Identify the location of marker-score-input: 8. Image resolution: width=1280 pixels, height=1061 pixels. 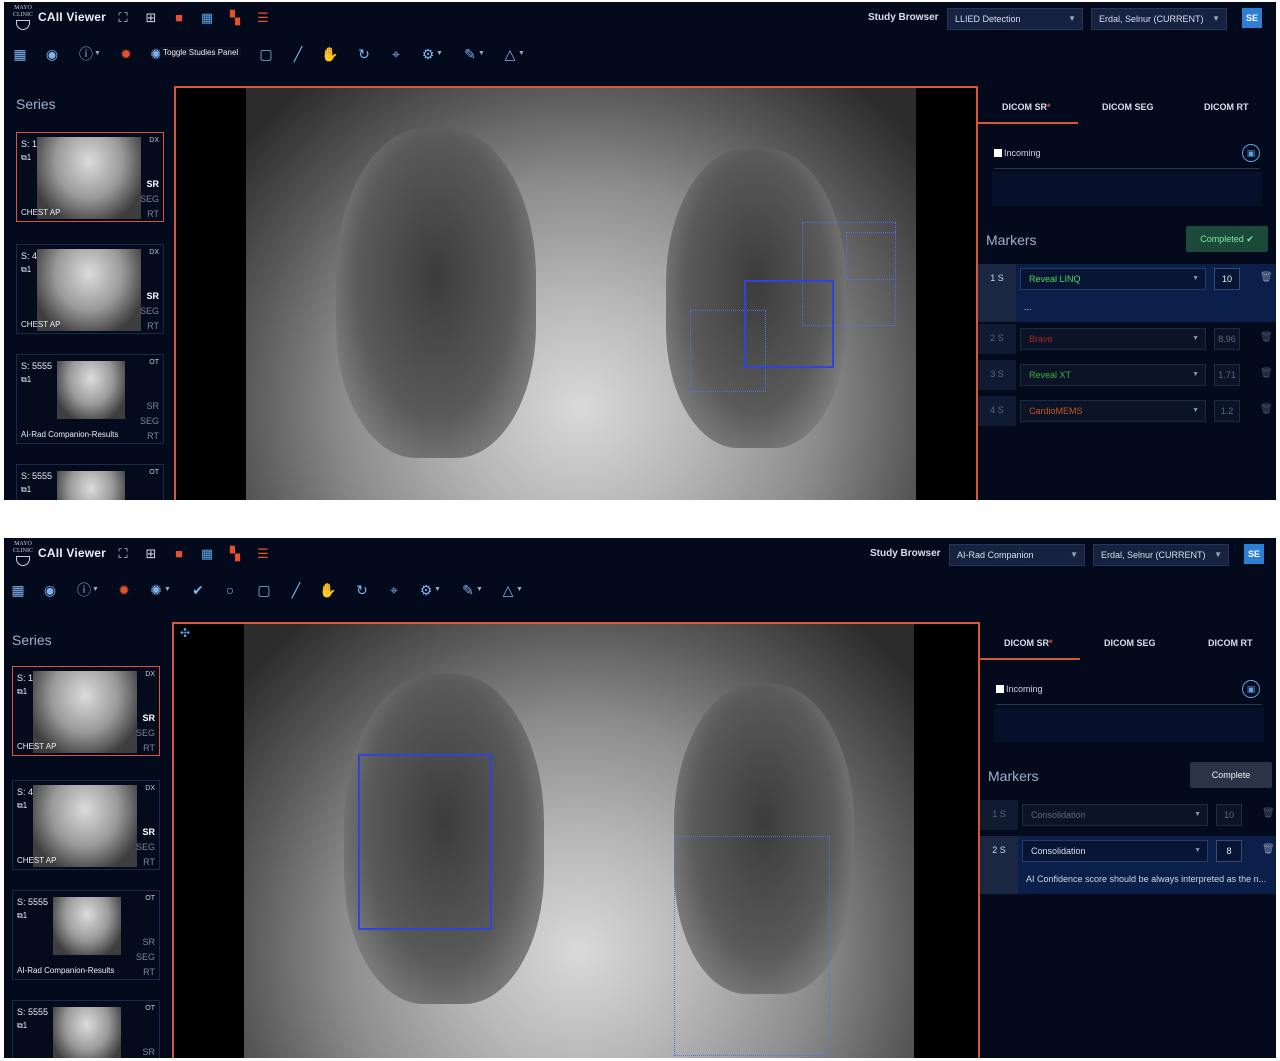
(1229, 851).